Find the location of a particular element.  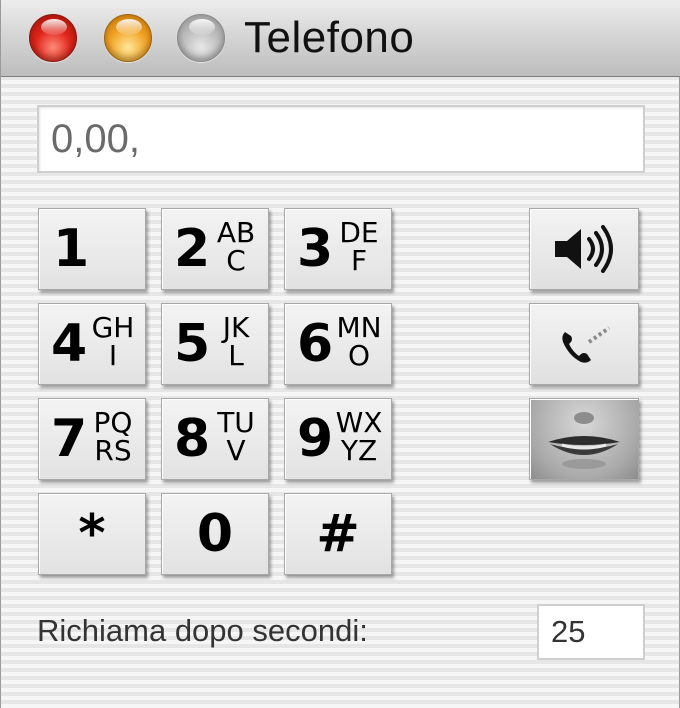

key-7: 7 PQ RS is located at coordinates (92, 439).